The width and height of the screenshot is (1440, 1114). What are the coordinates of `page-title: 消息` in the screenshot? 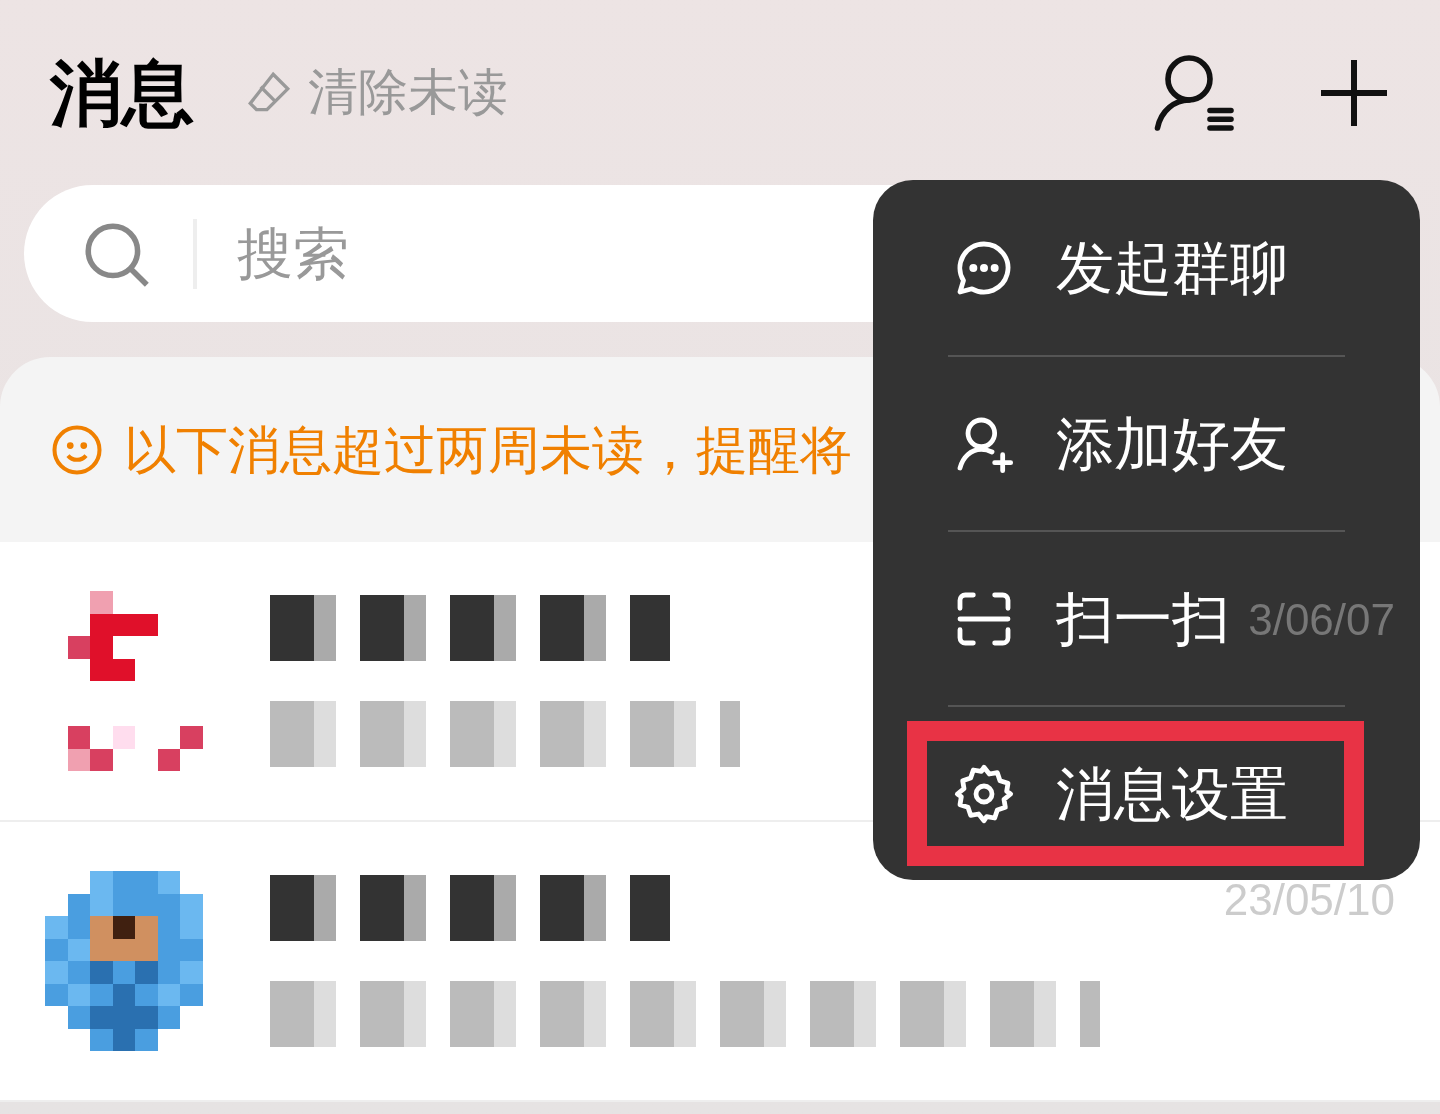 It's located at (122, 93).